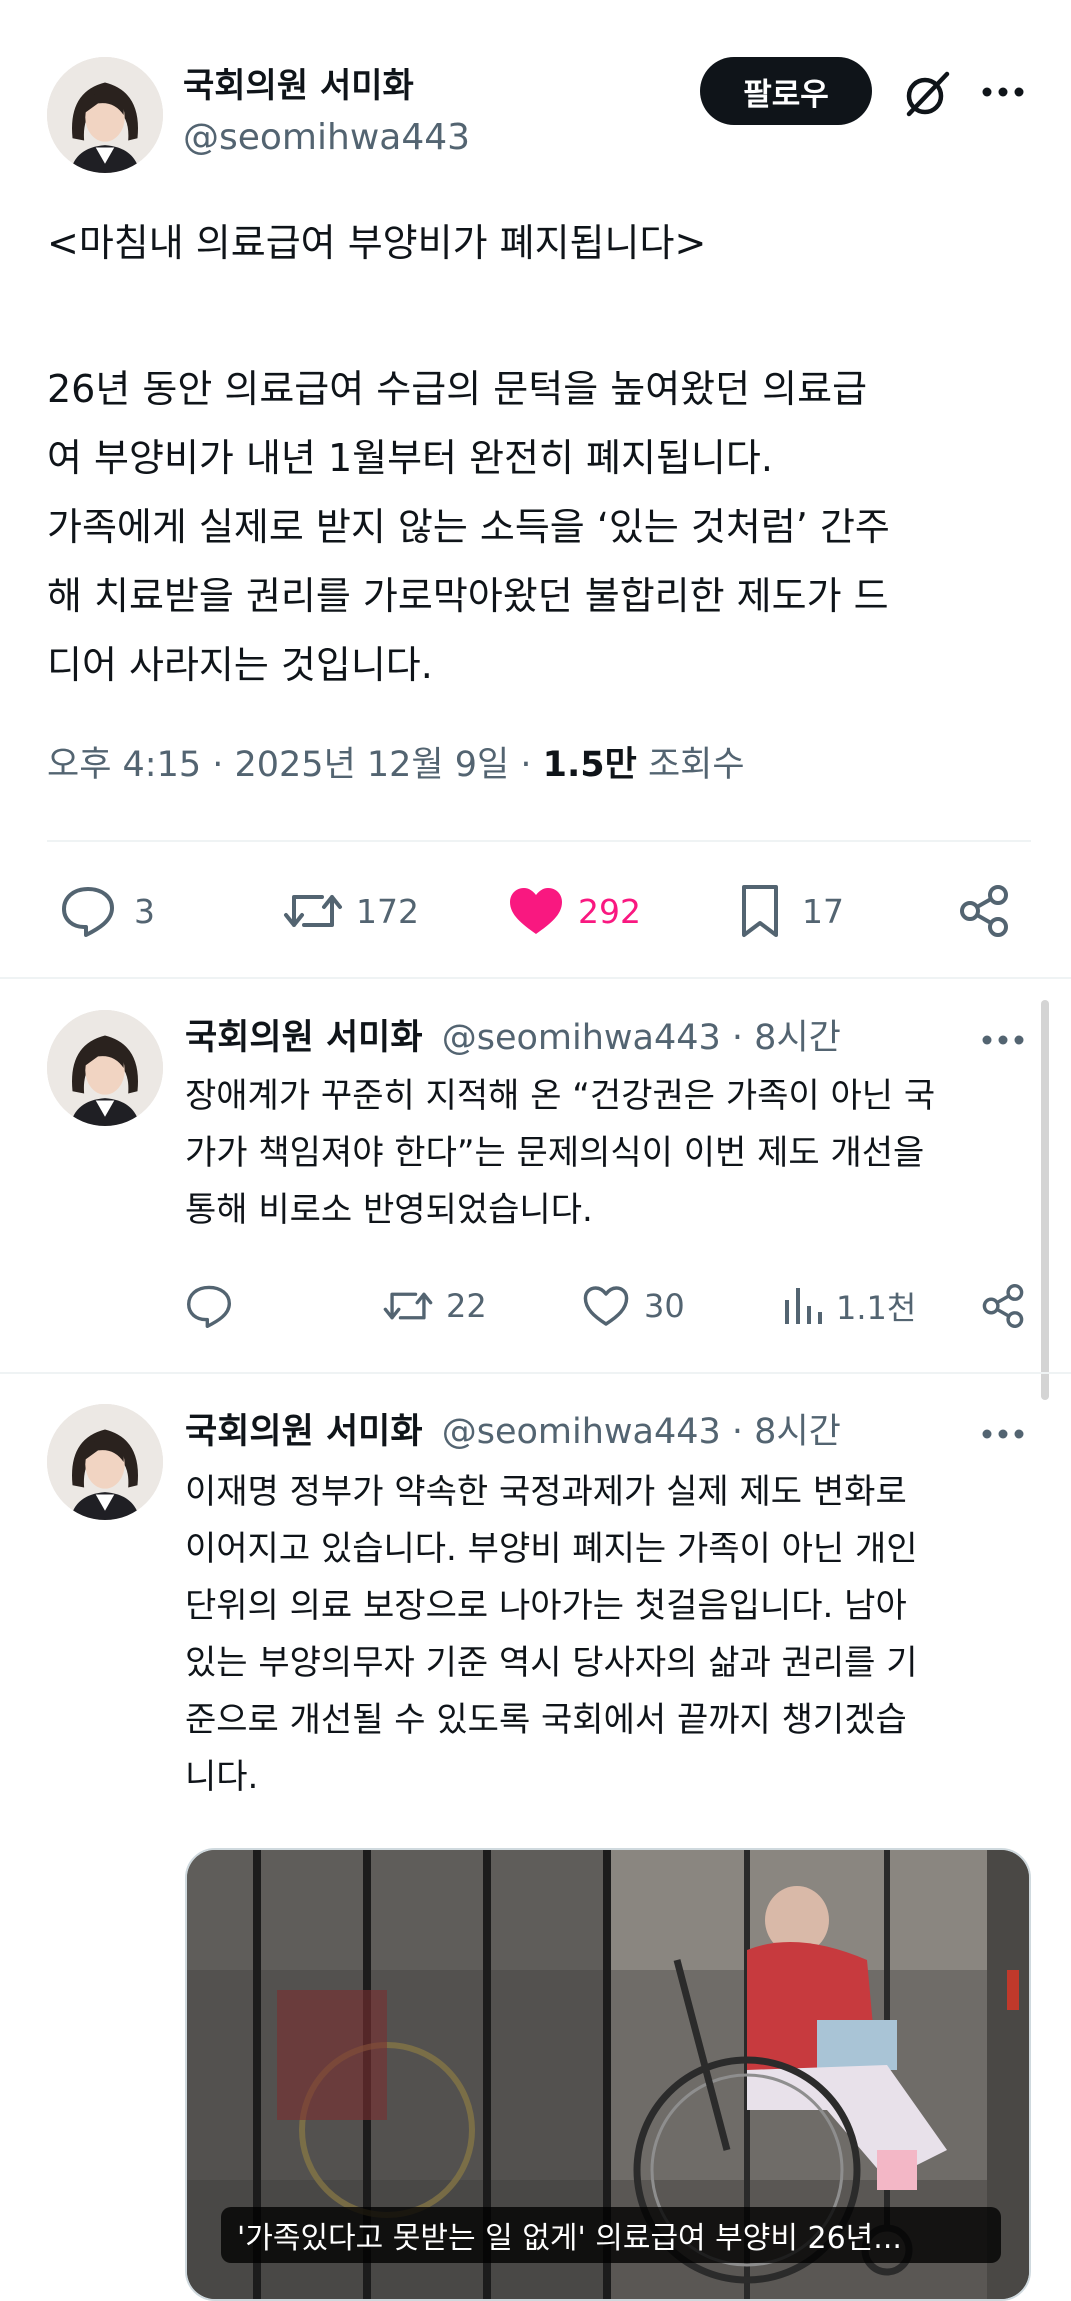 The height and width of the screenshot is (2301, 1071). I want to click on reply-count: 3, so click(144, 911).